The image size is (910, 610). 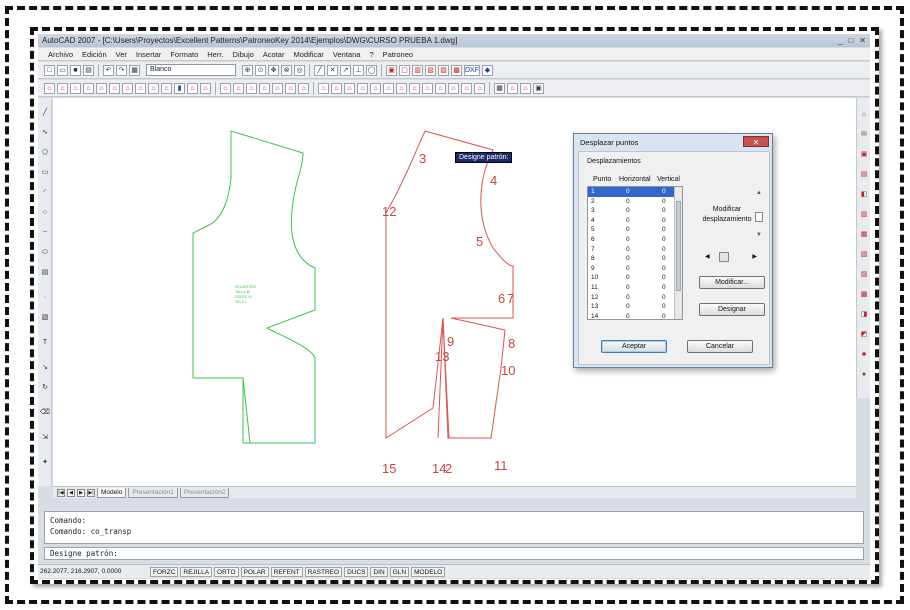 I want to click on pattern-tool-3-icon: ▥, so click(x=417, y=70).